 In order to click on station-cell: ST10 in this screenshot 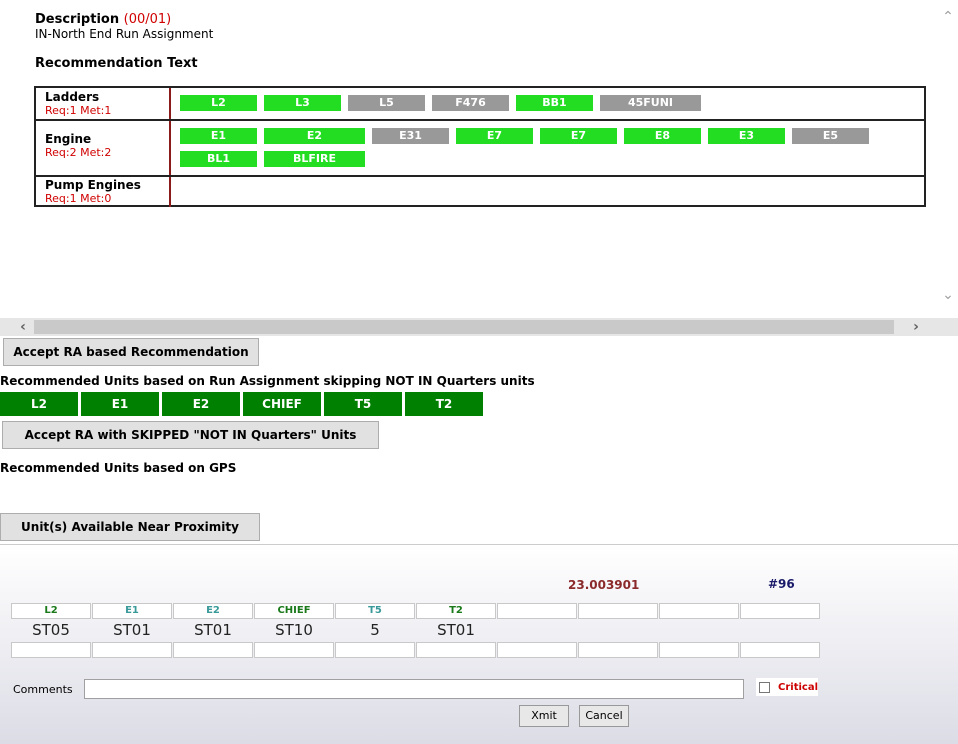, I will do `click(294, 630)`.